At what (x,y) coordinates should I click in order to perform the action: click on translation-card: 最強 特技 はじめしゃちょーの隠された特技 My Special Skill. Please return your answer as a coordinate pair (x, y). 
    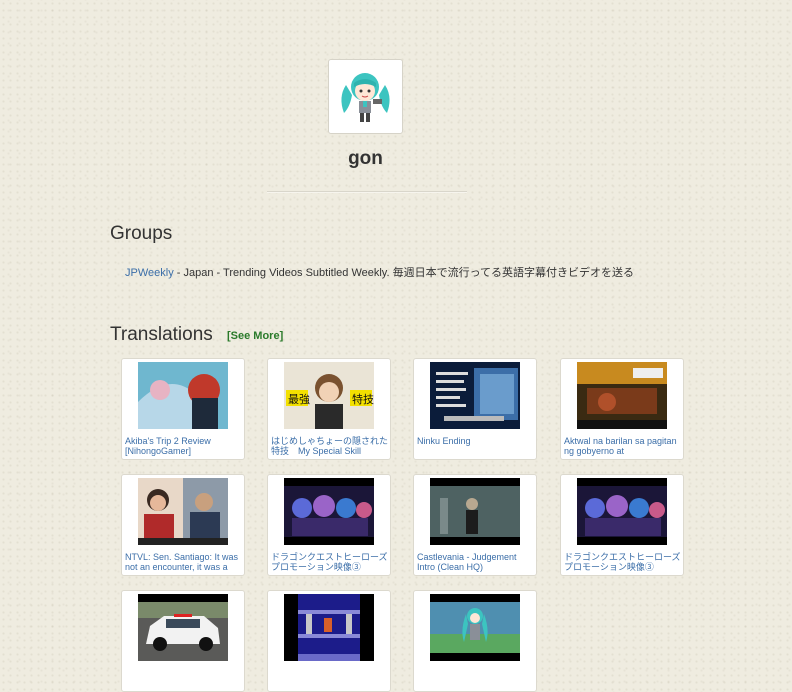
    Looking at the image, I should click on (329, 409).